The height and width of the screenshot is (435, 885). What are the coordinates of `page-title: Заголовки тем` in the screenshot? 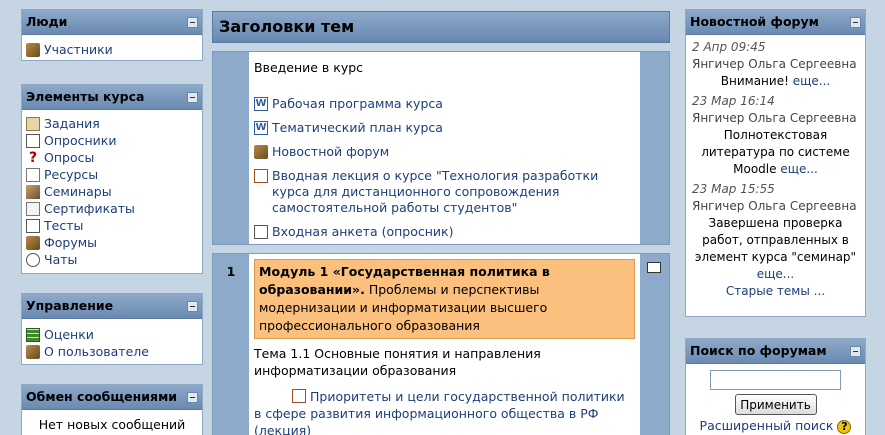 It's located at (441, 27).